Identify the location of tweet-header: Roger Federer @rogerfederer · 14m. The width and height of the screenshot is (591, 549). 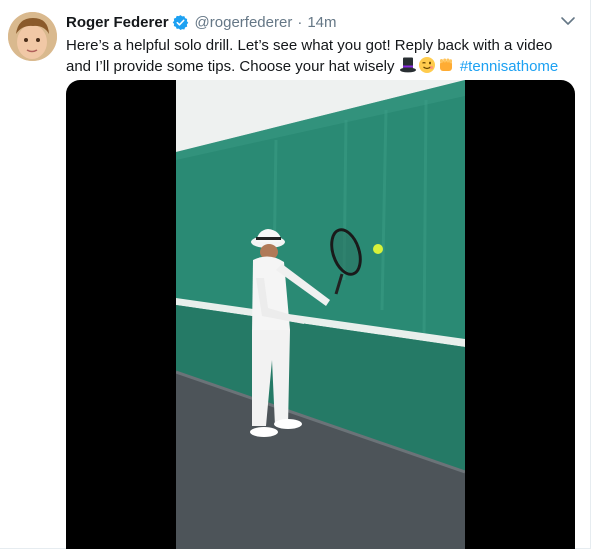
(201, 22).